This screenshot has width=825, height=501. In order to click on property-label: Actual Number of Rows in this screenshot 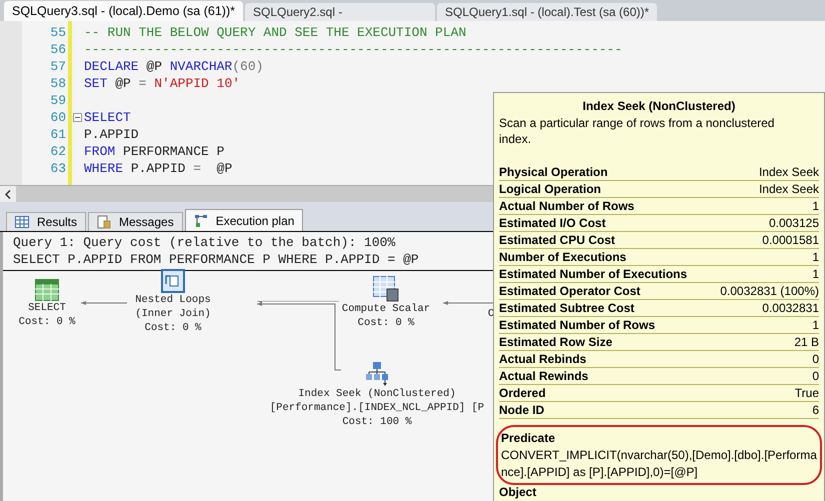, I will do `click(566, 206)`.